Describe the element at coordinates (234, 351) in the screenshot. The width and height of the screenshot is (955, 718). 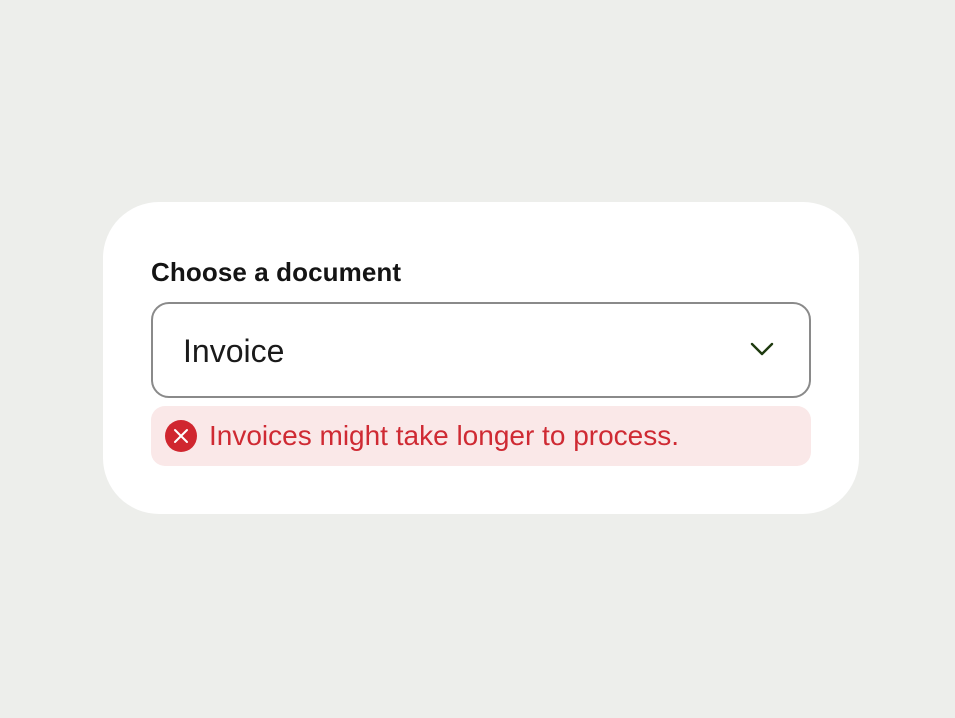
I see `select-value: Invoice` at that location.